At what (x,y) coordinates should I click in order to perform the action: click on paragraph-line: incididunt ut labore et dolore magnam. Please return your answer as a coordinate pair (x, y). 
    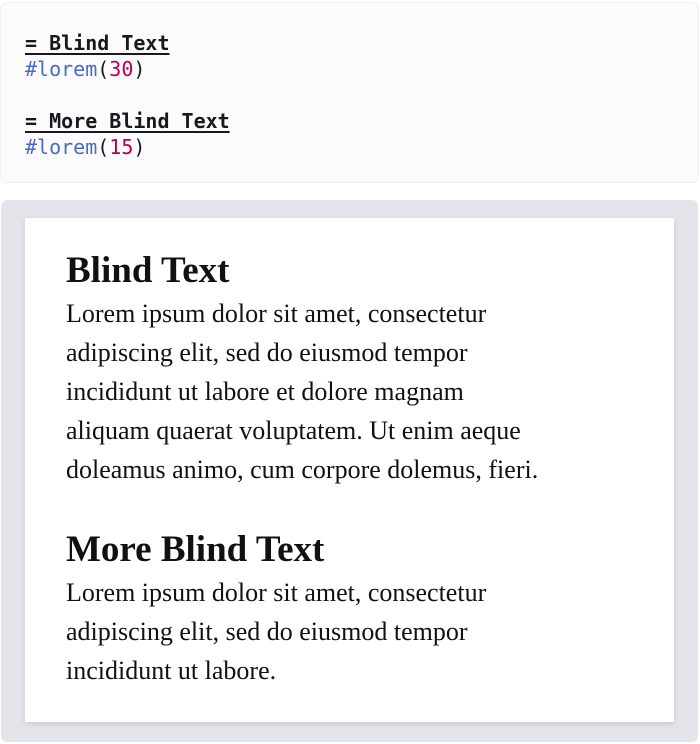
    Looking at the image, I should click on (265, 391).